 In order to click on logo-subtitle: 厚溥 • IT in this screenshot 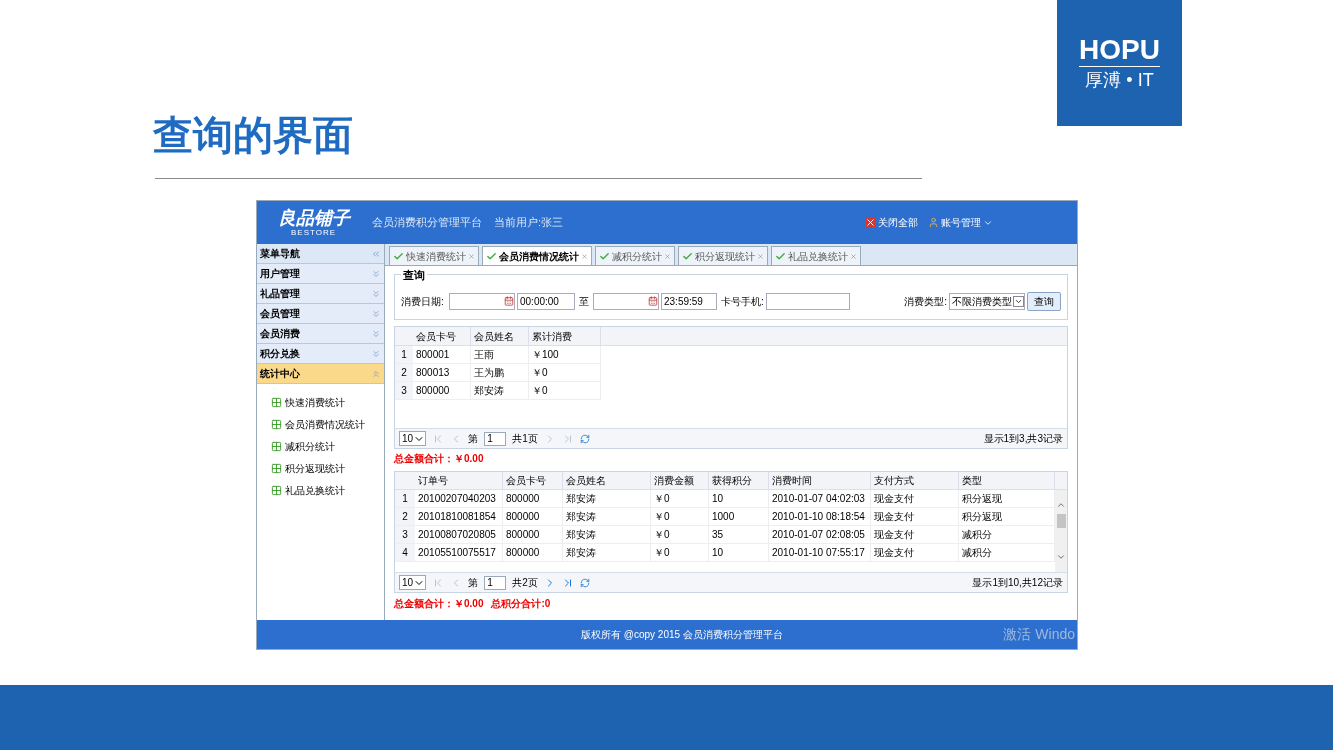, I will do `click(1119, 80)`.